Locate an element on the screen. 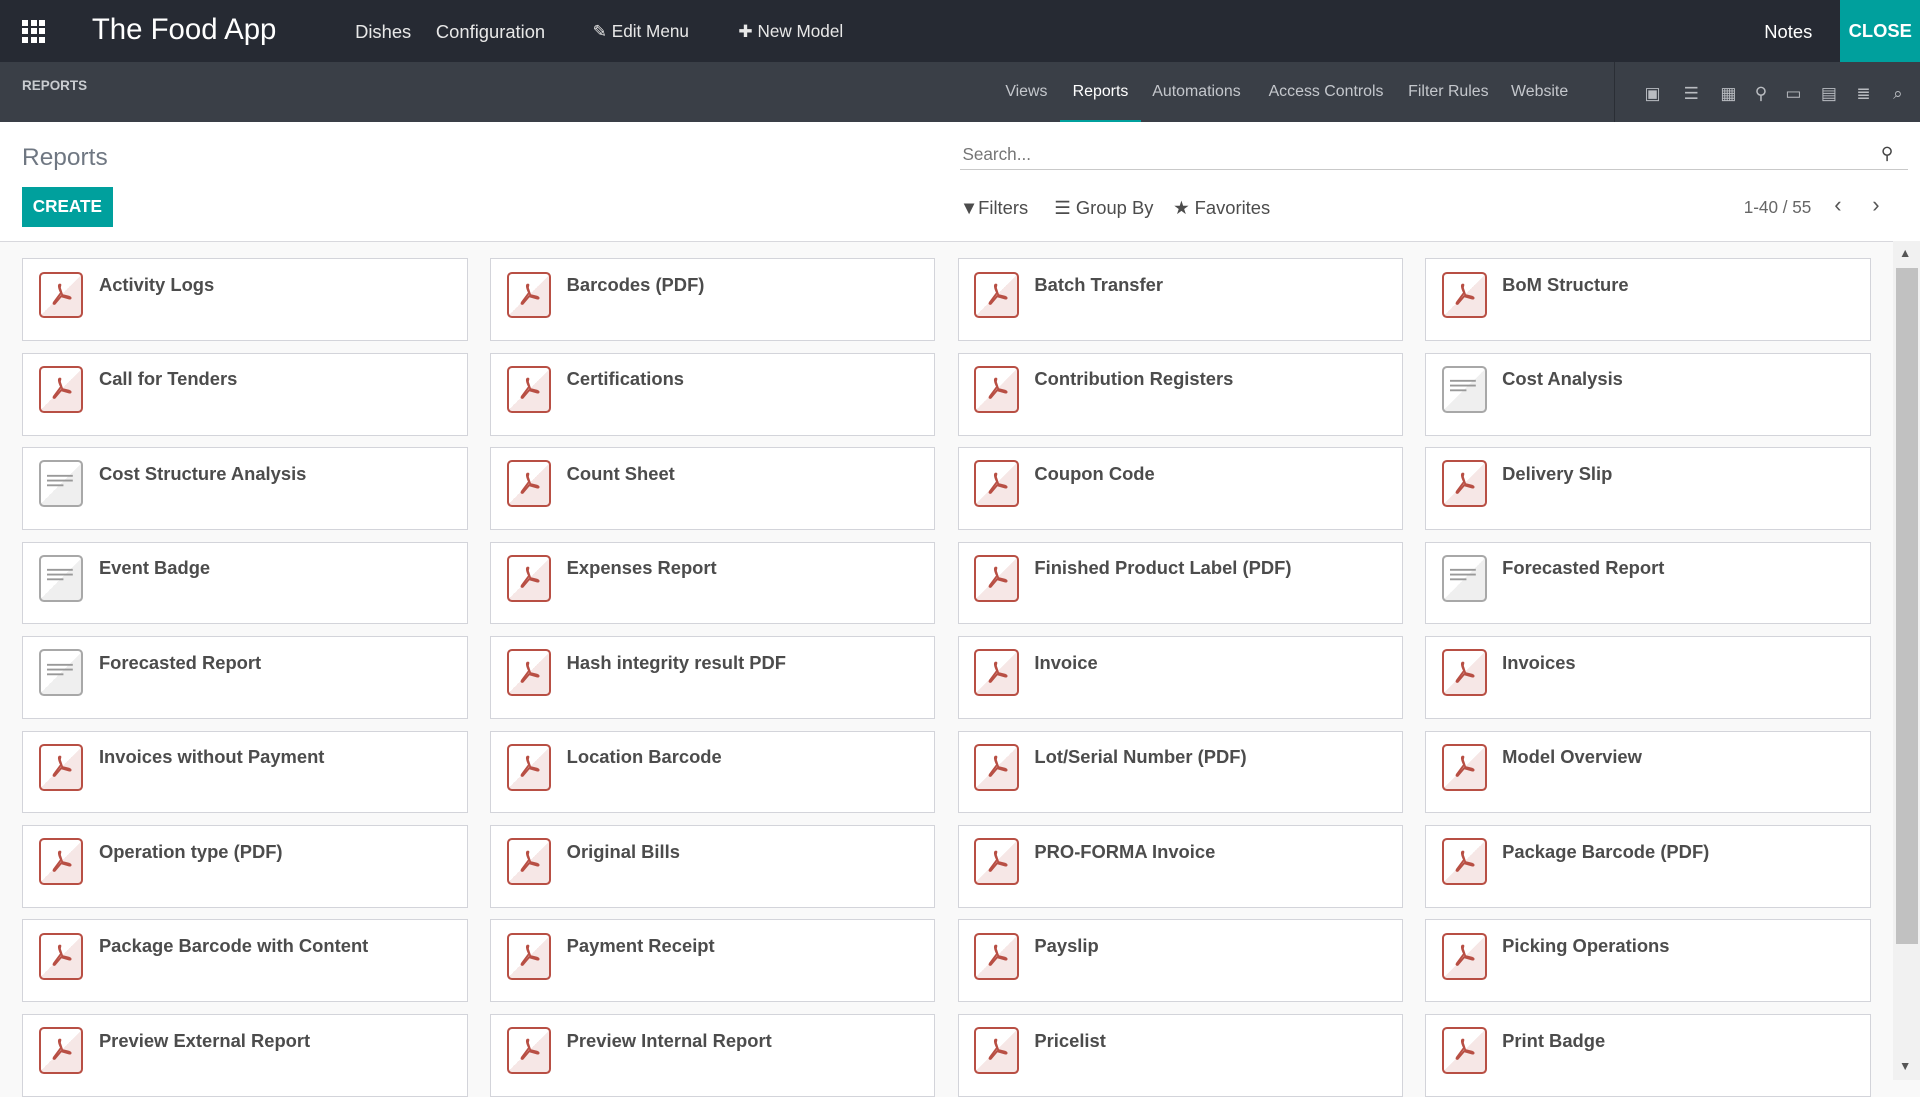 This screenshot has width=1920, height=1097. scrollbar-thumb is located at coordinates (1906, 606).